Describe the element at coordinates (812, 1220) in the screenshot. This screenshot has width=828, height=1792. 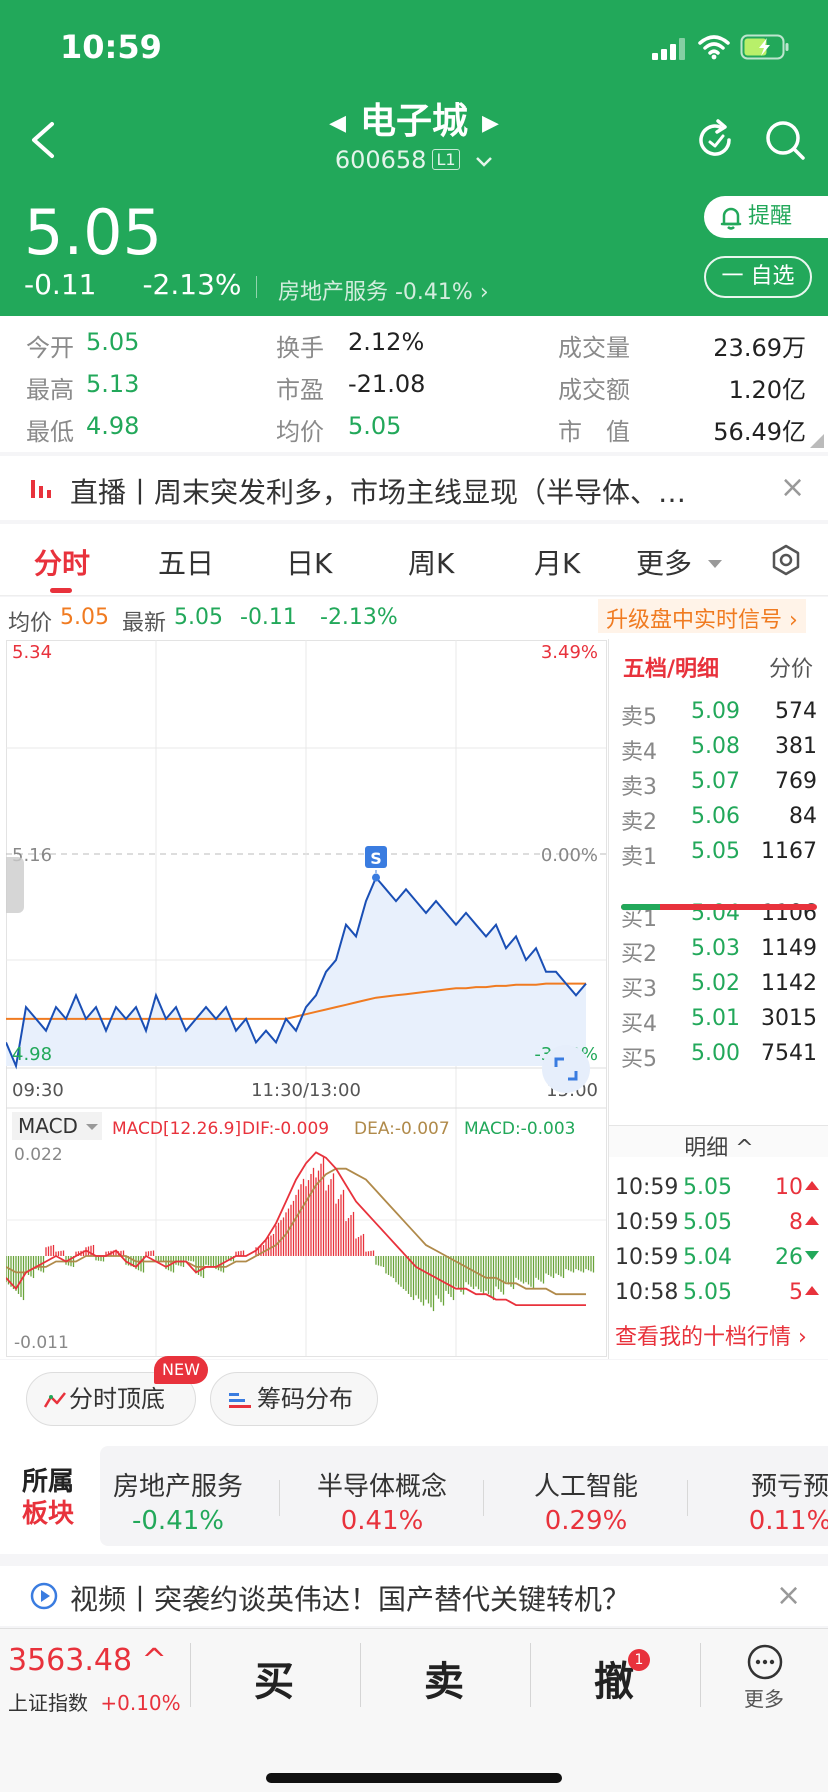
I see `arrow-up-icon` at that location.